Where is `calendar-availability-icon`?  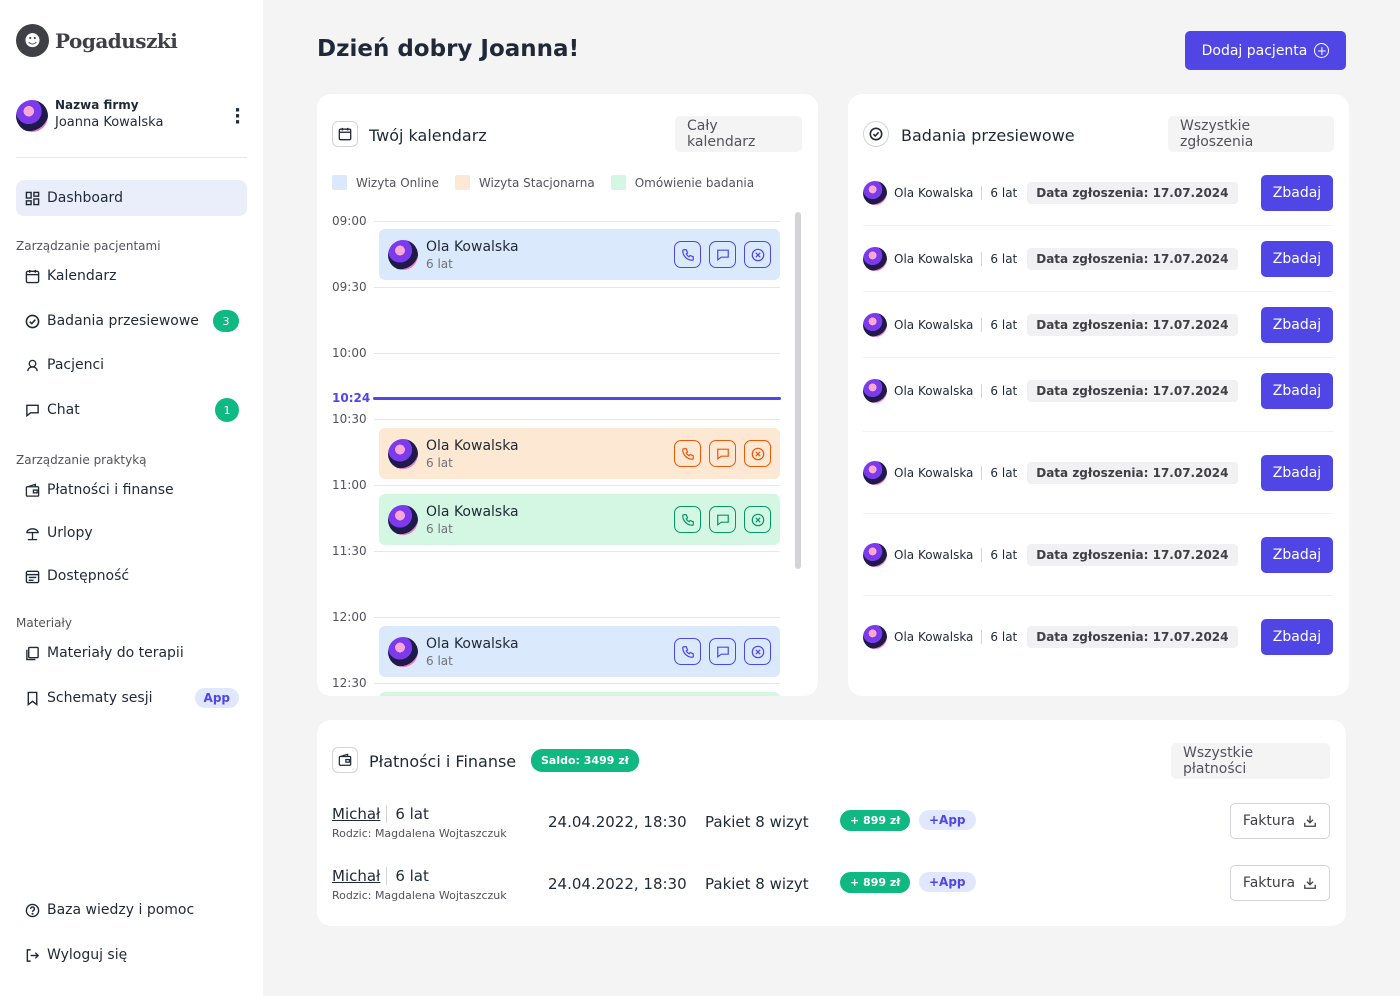
calendar-availability-icon is located at coordinates (32, 576).